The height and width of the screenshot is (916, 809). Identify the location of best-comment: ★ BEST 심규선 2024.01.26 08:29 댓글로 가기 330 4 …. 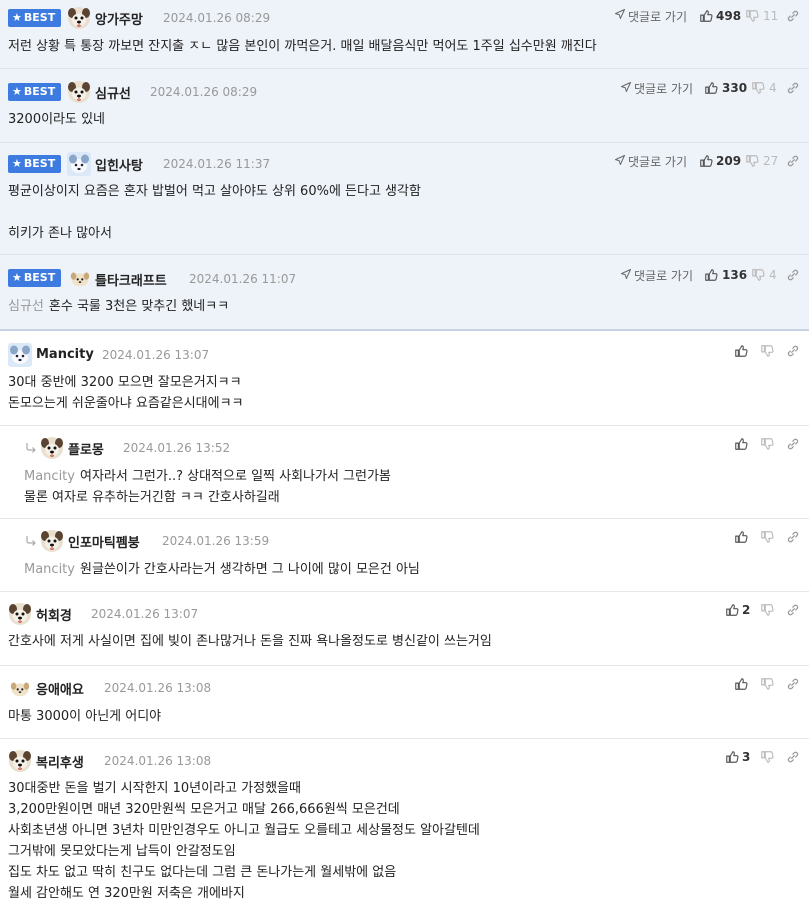
(404, 106).